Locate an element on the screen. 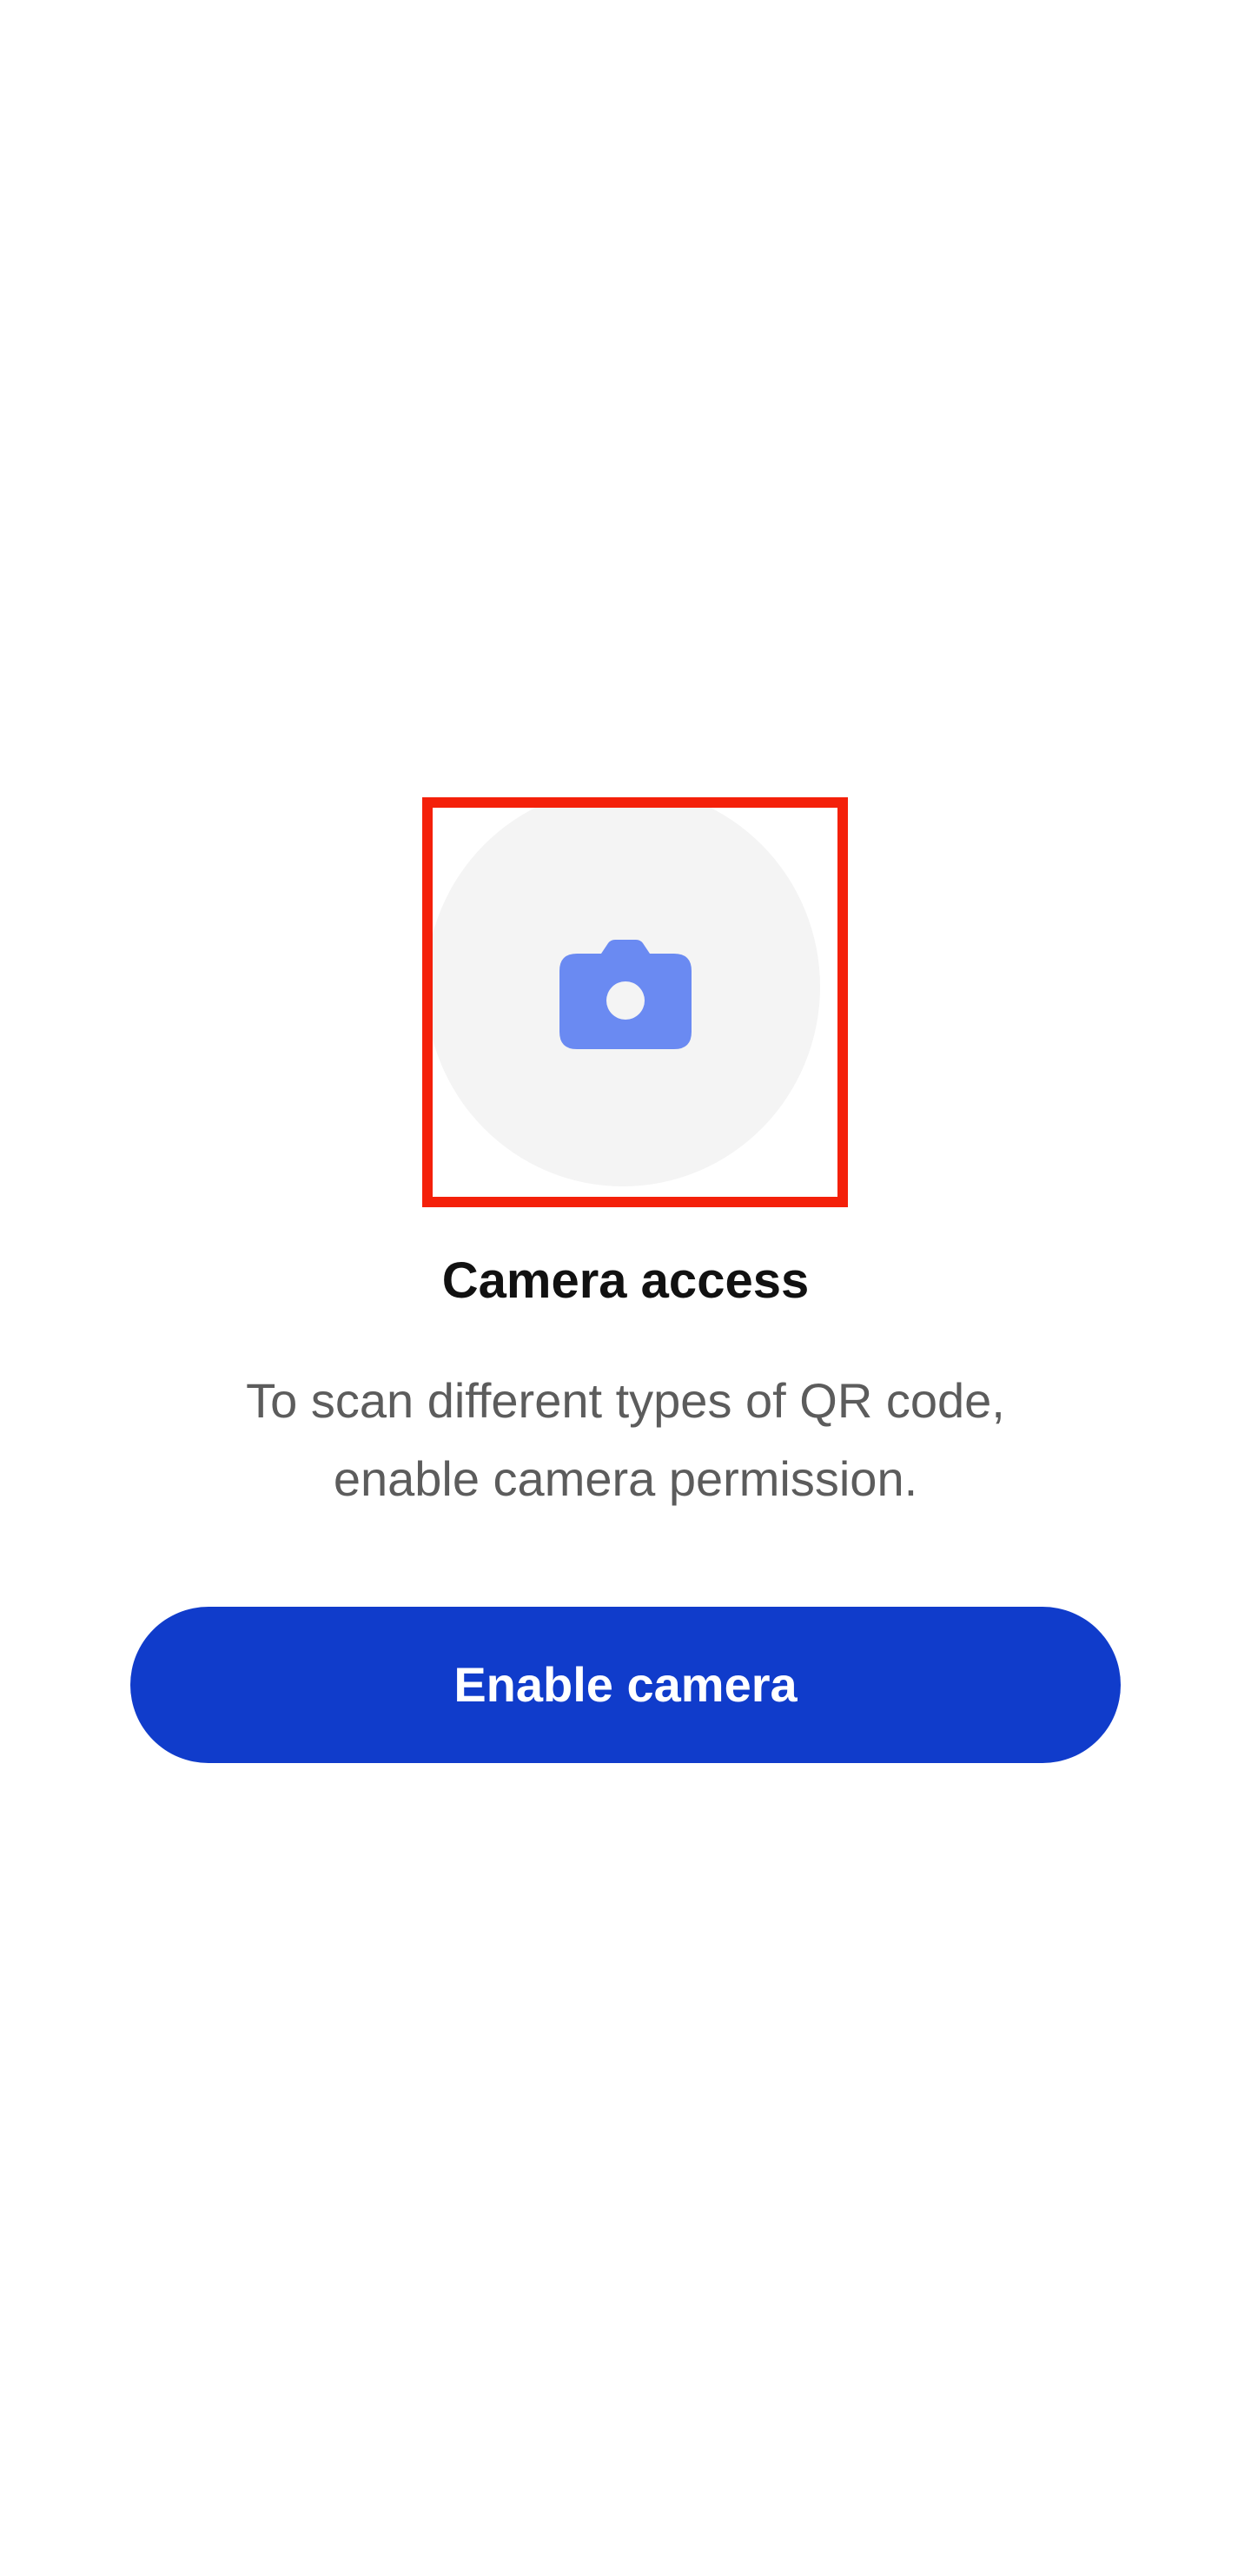  page-title: Camera access is located at coordinates (625, 1281).